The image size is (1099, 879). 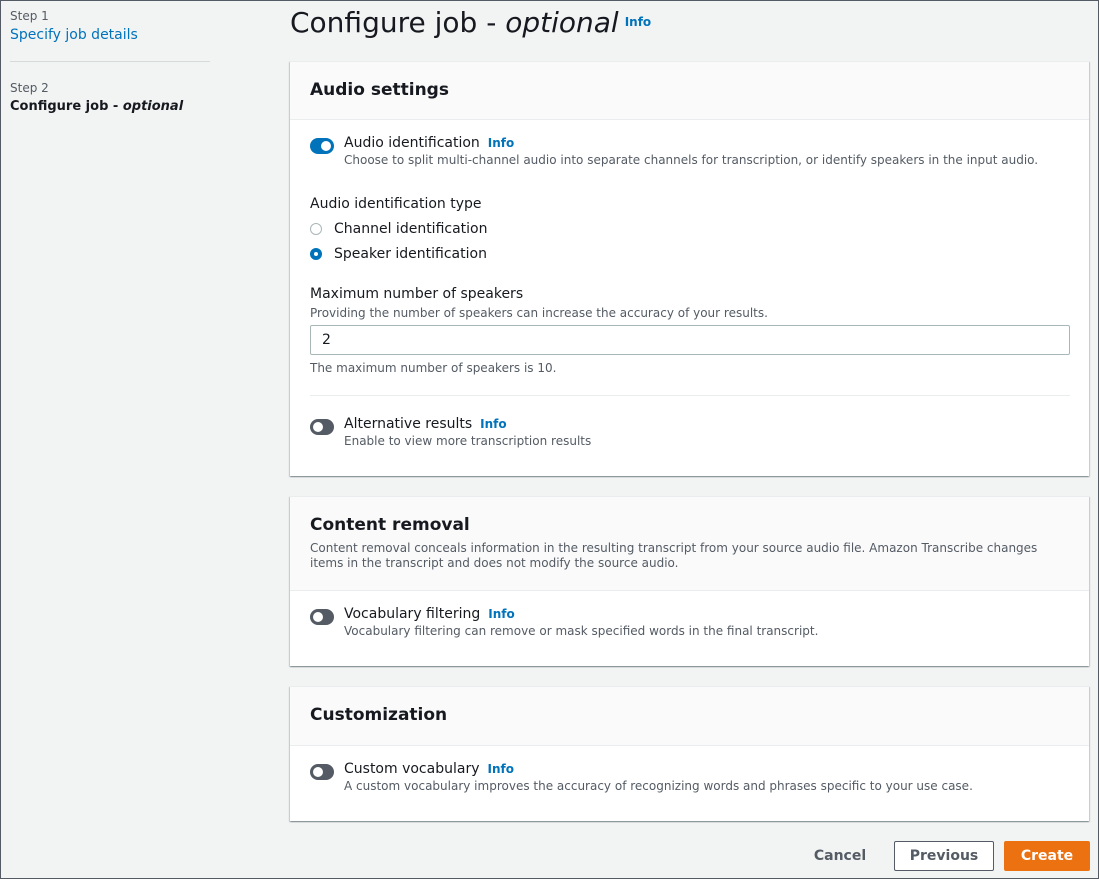 I want to click on radio-speaker-label: Speaker identification, so click(x=410, y=254).